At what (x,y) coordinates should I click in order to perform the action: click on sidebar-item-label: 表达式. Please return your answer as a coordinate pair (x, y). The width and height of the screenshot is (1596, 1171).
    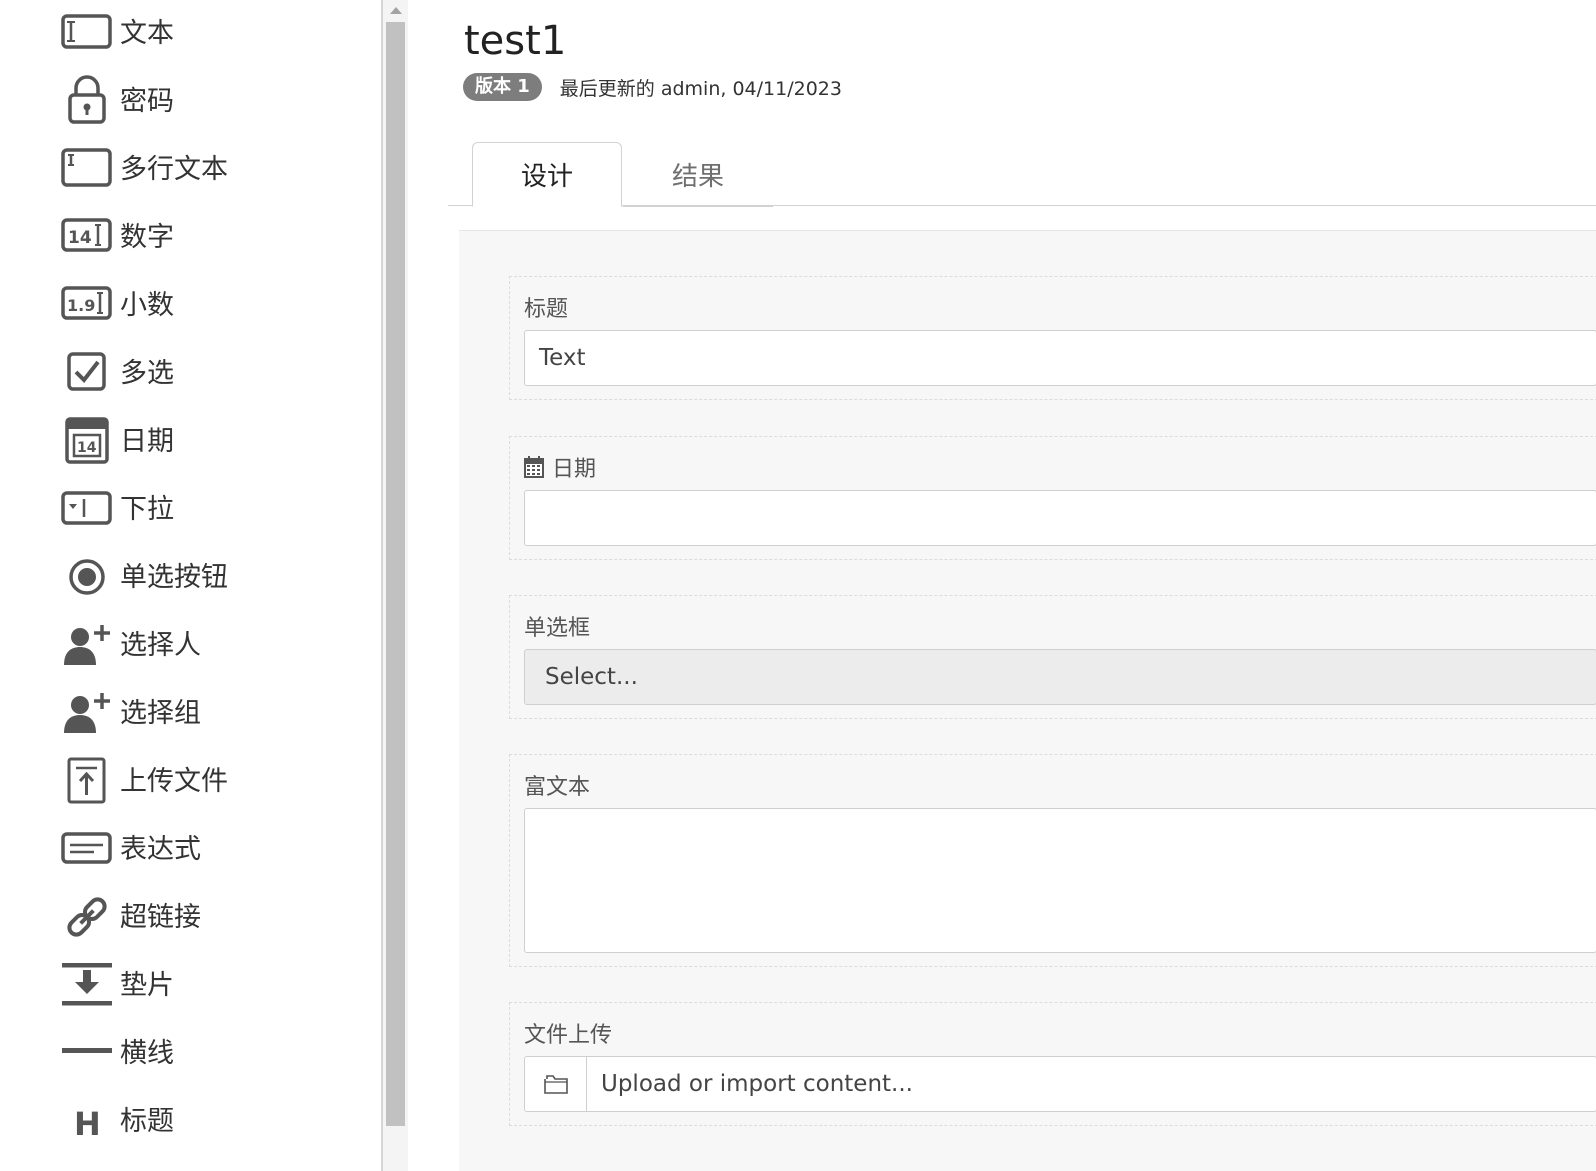
    Looking at the image, I should click on (160, 849).